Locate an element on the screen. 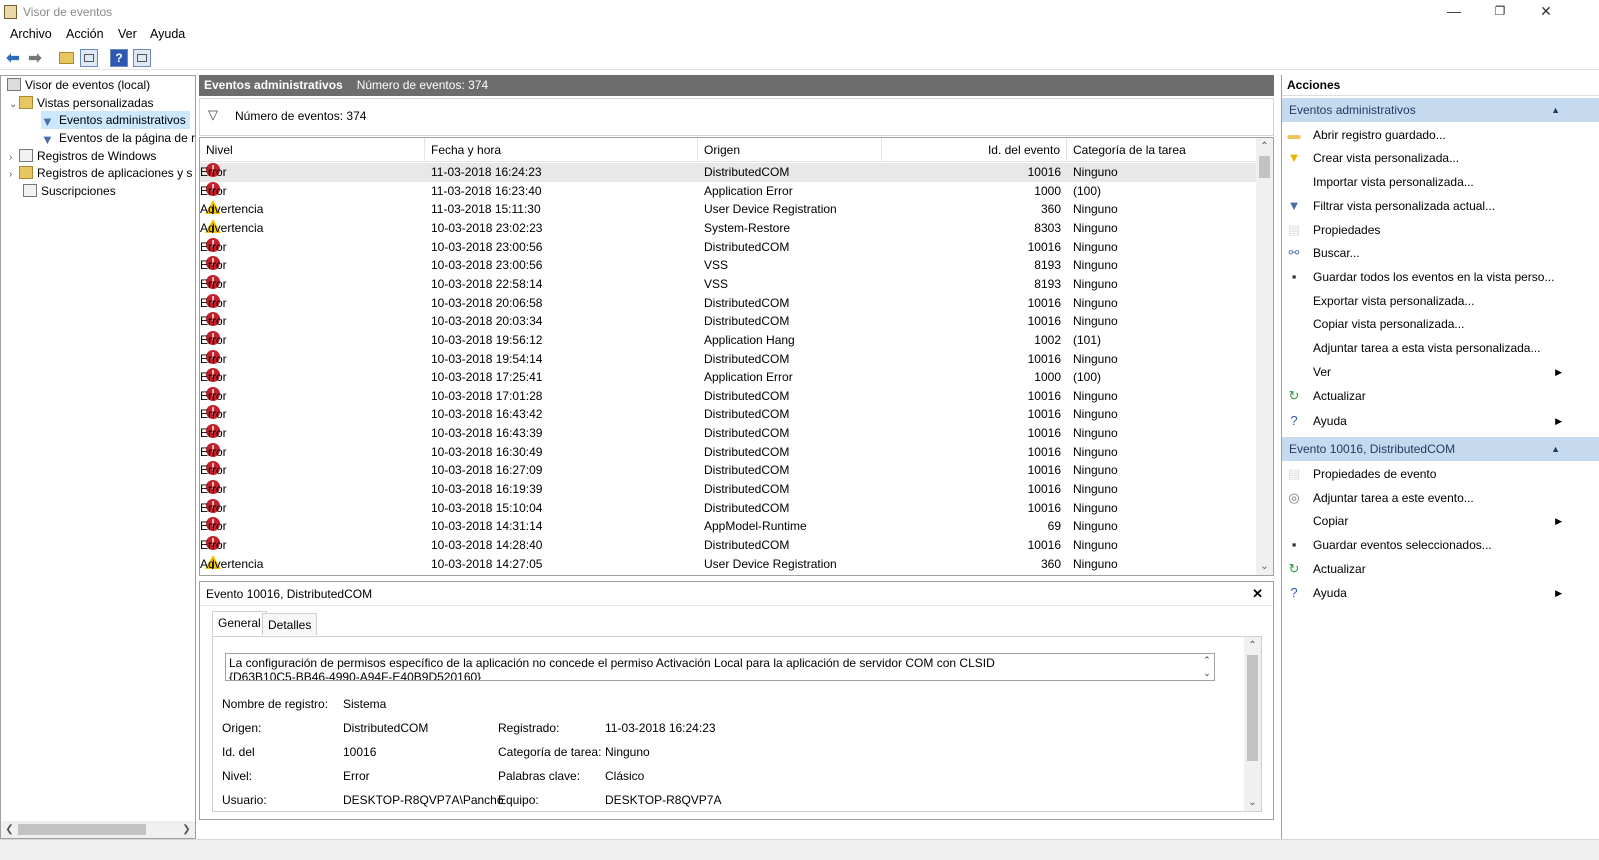 This screenshot has width=1599, height=860. action-propiedades: ▤ Propiedades is located at coordinates (1440, 230).